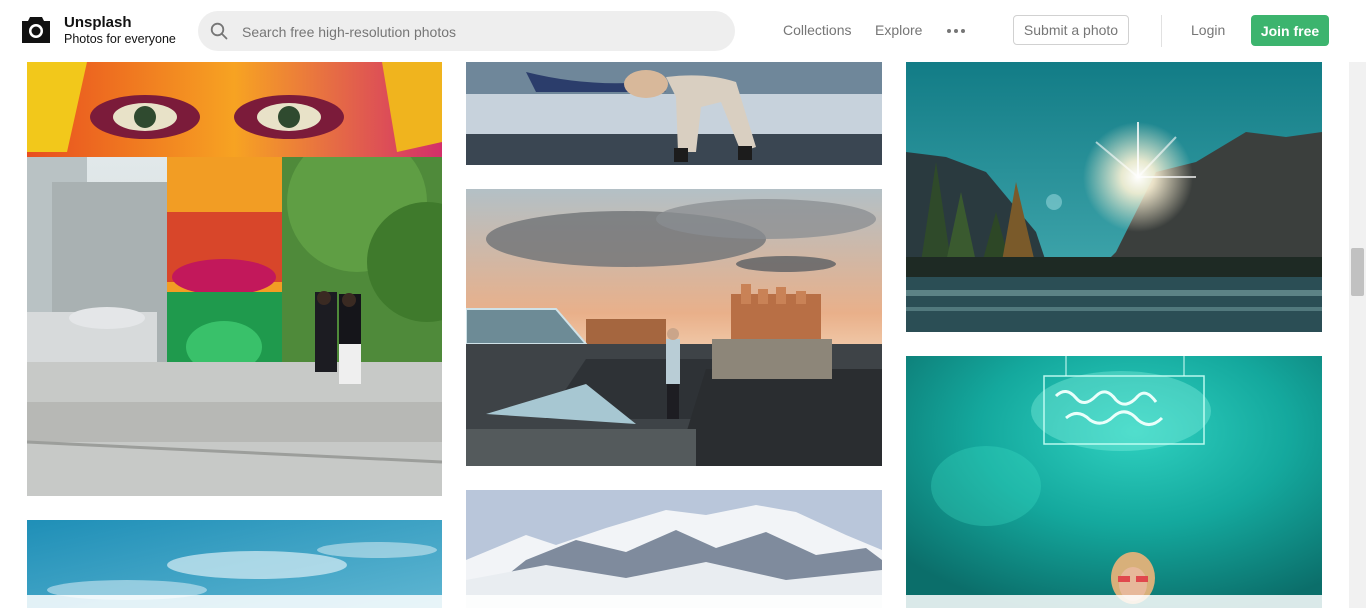  What do you see at coordinates (1290, 30) in the screenshot?
I see `join-free-button: Join free` at bounding box center [1290, 30].